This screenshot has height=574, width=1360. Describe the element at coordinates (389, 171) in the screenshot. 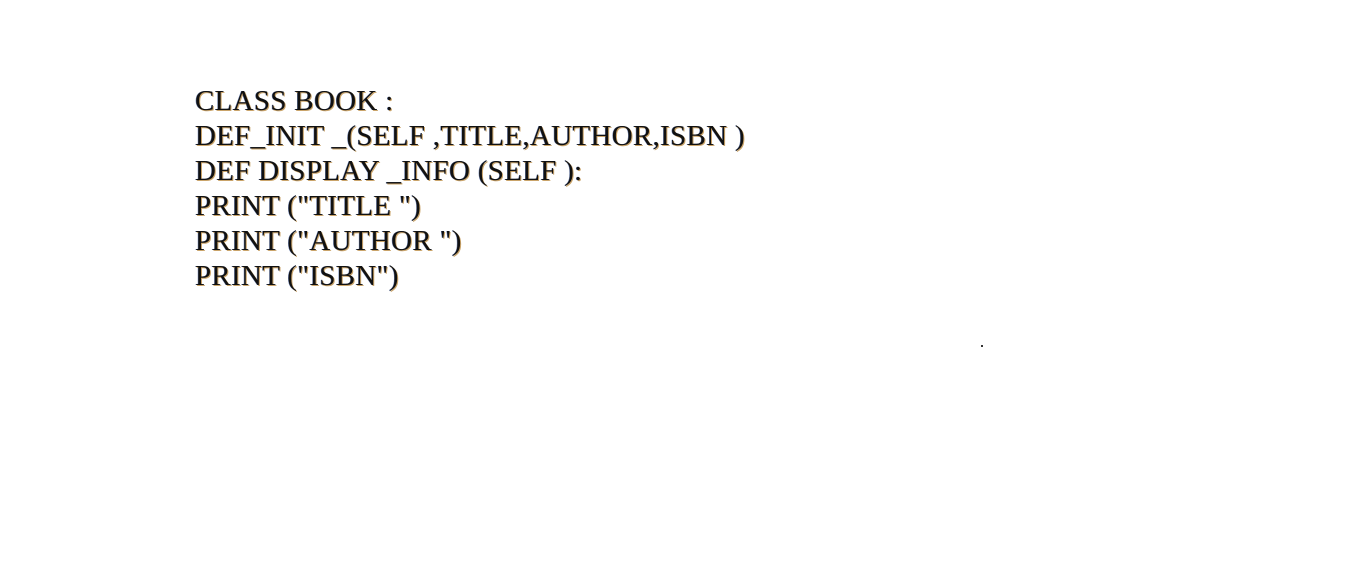

I see `code-line-display-info-method: DEF DISPLAY _INFO (SELF ):` at that location.